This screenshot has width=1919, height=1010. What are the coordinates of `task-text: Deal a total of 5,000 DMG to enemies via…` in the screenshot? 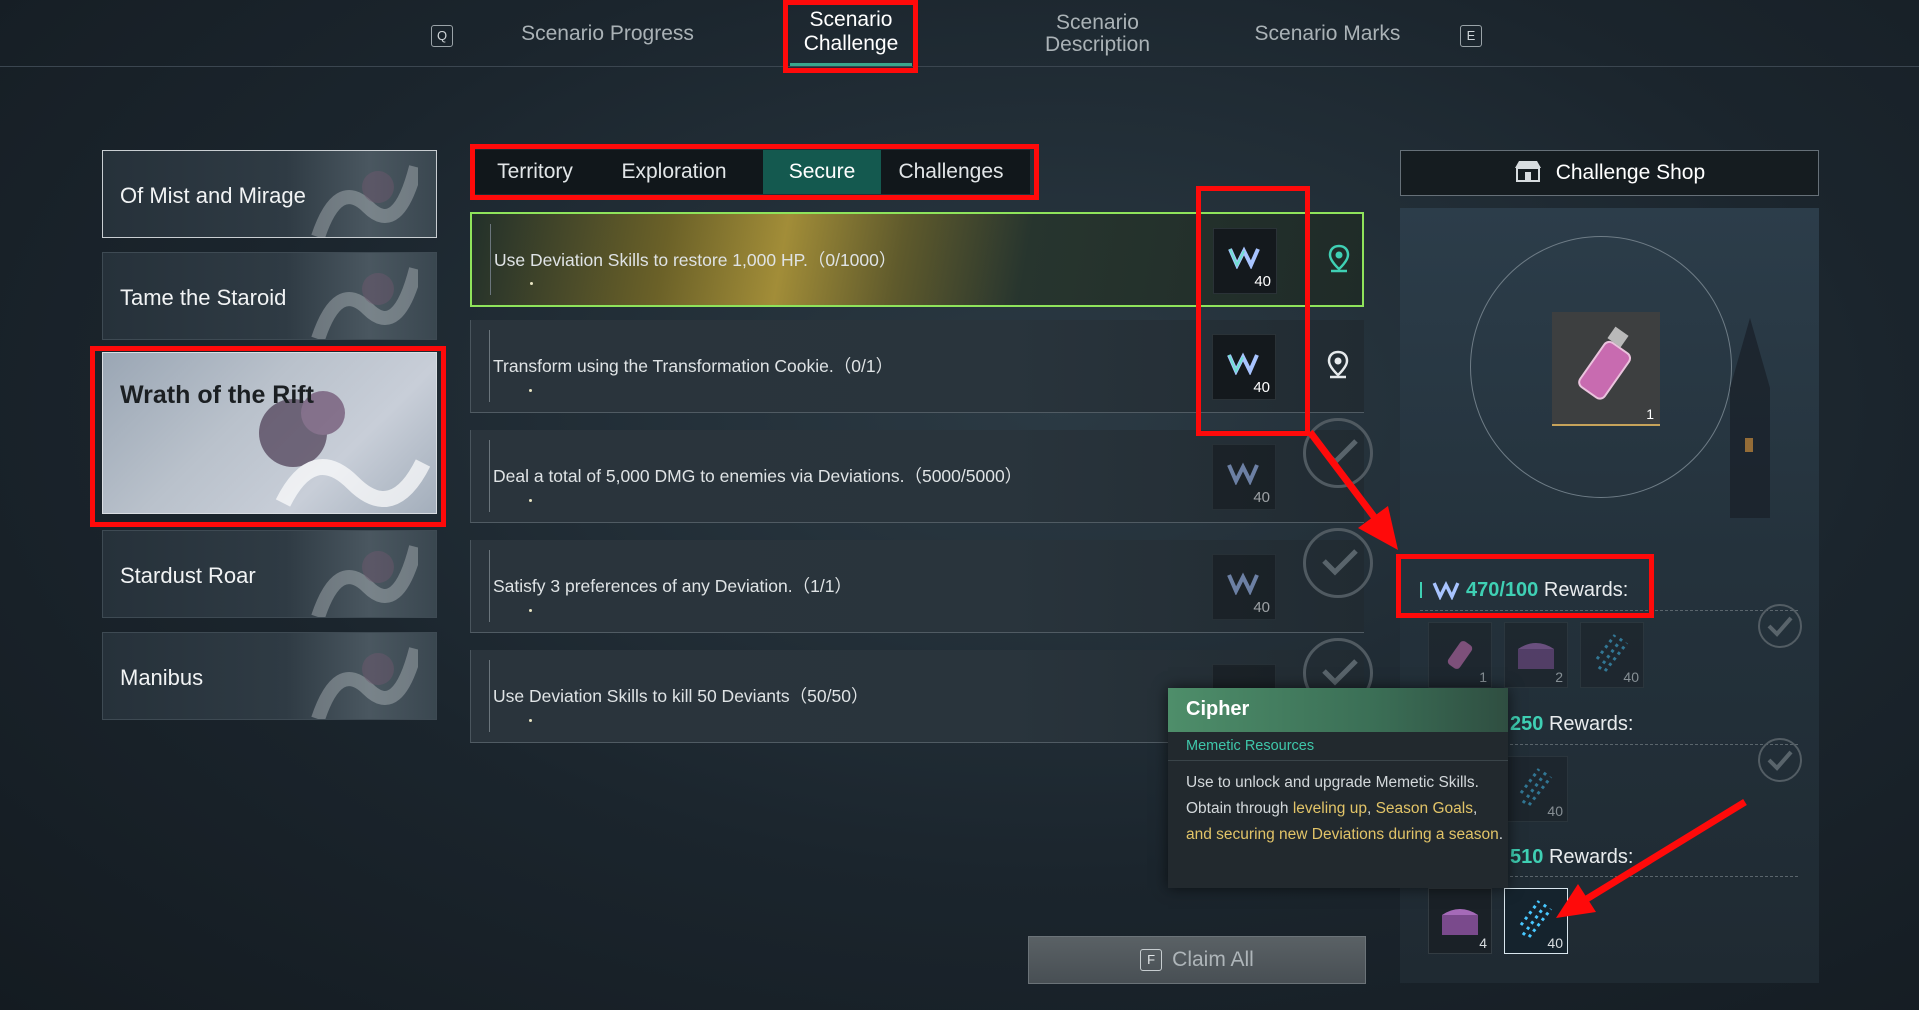 It's located at (758, 476).